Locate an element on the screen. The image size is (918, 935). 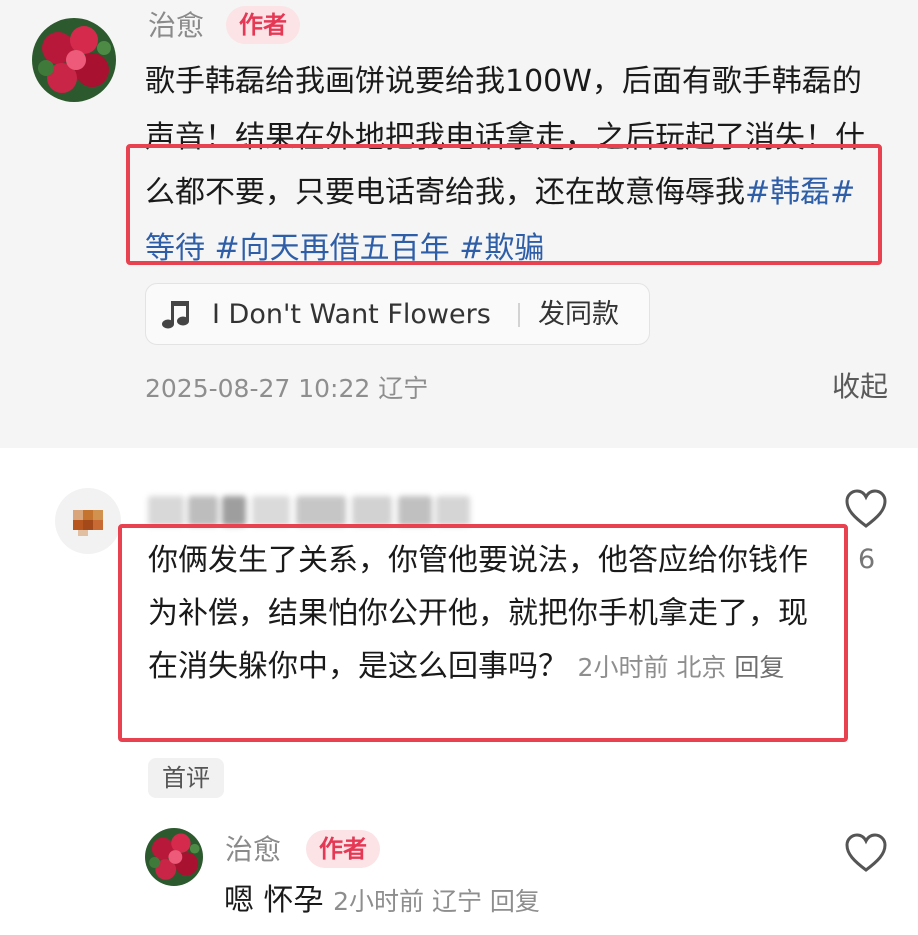
music-chip: I Don't Want Flowers 发同款 is located at coordinates (397, 314).